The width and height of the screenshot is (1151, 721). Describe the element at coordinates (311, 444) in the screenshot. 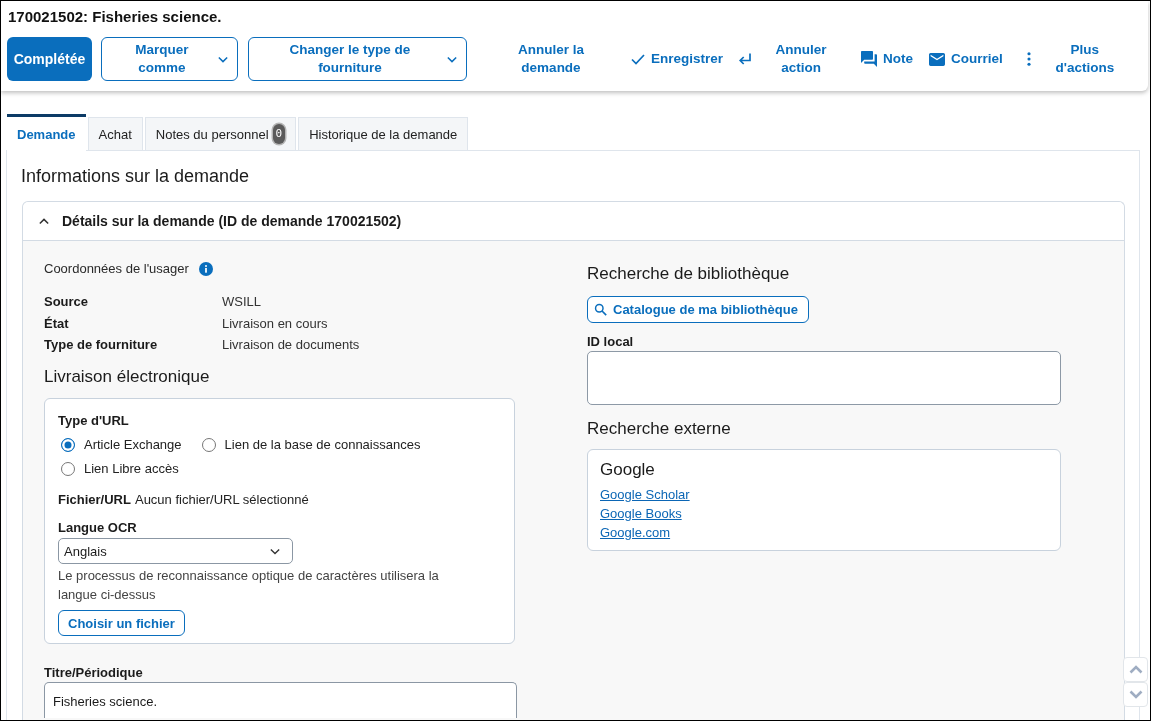

I see `radio-option: Lien de la base de connaissances` at that location.